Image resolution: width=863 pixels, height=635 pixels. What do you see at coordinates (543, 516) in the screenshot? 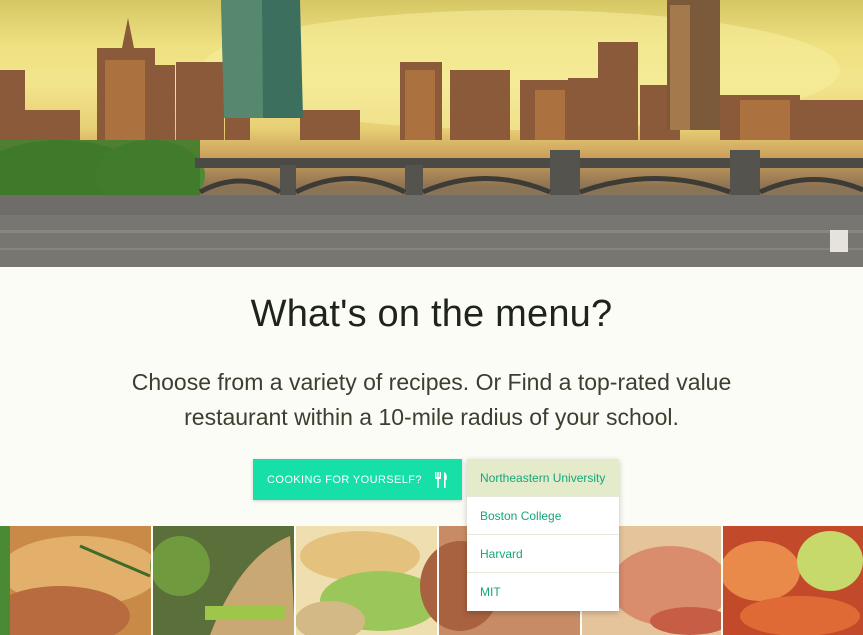
I see `school-option-boston-college: Boston College` at bounding box center [543, 516].